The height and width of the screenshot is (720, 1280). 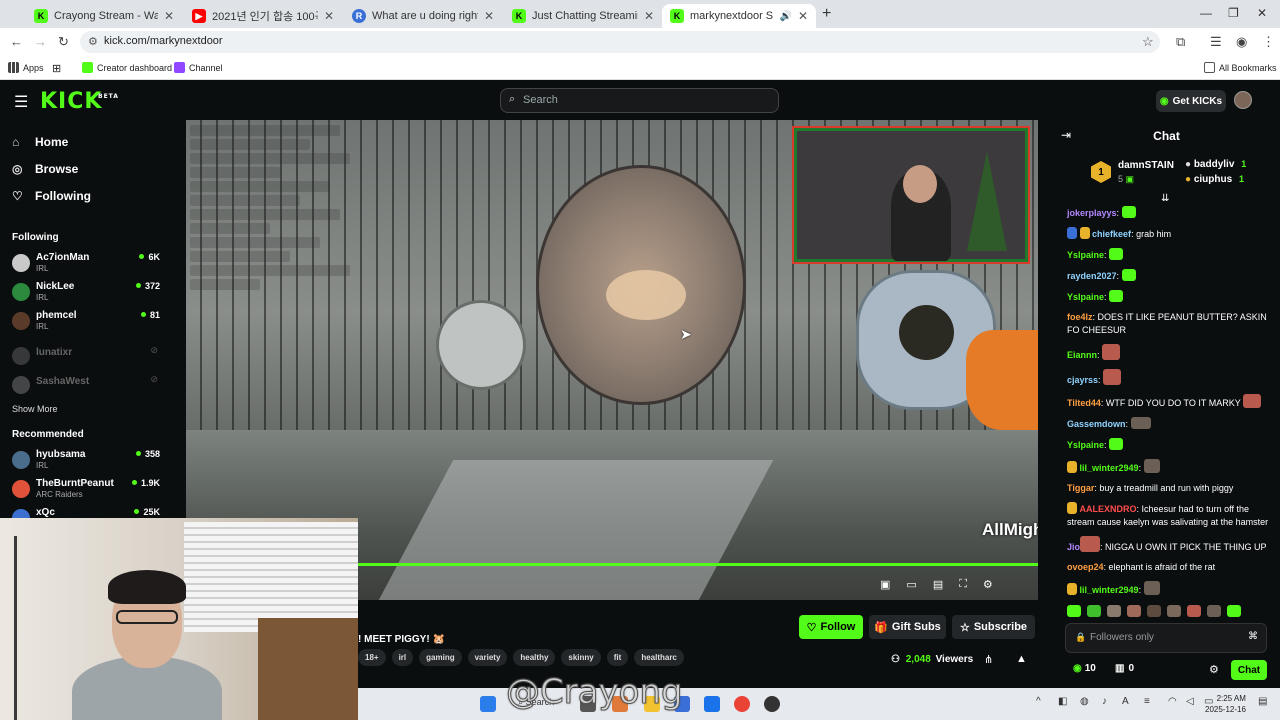 I want to click on chat-username: Jio, so click(x=1073, y=547).